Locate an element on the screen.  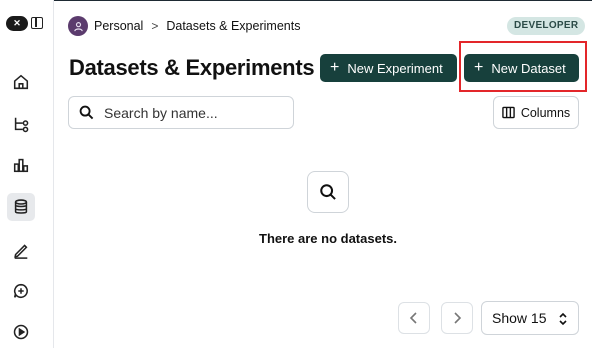
top-border is located at coordinates (296, 0).